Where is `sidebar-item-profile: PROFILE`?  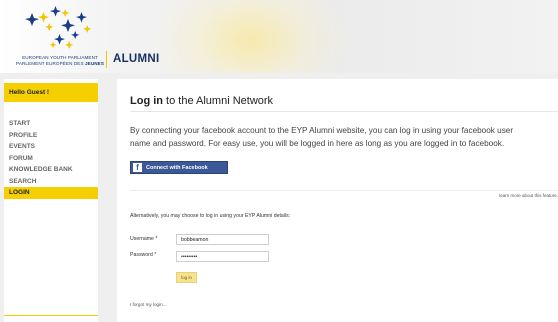
sidebar-item-profile: PROFILE is located at coordinates (51, 136).